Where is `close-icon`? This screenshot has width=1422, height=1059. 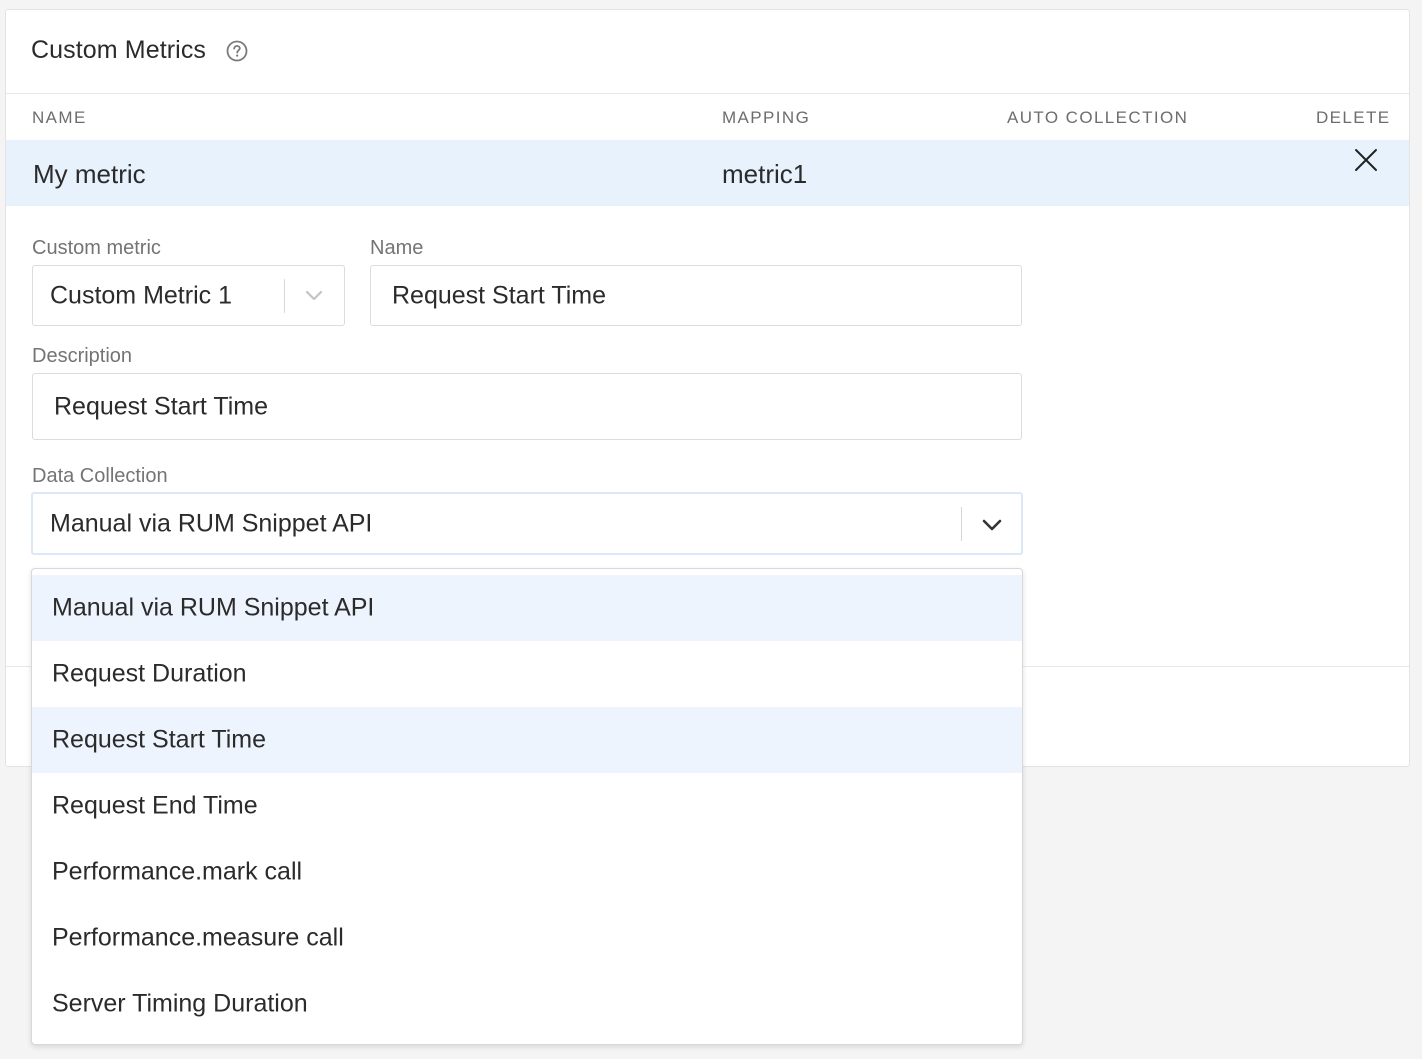 close-icon is located at coordinates (1366, 160).